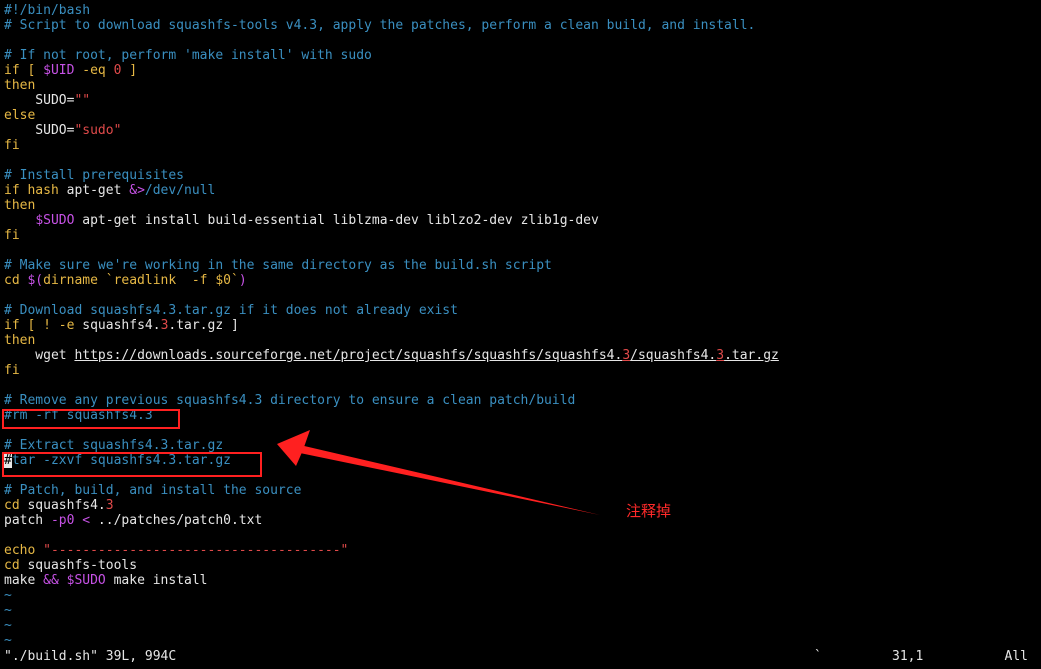  Describe the element at coordinates (519, 565) in the screenshot. I see `code-line: cd squashfs-tools` at that location.